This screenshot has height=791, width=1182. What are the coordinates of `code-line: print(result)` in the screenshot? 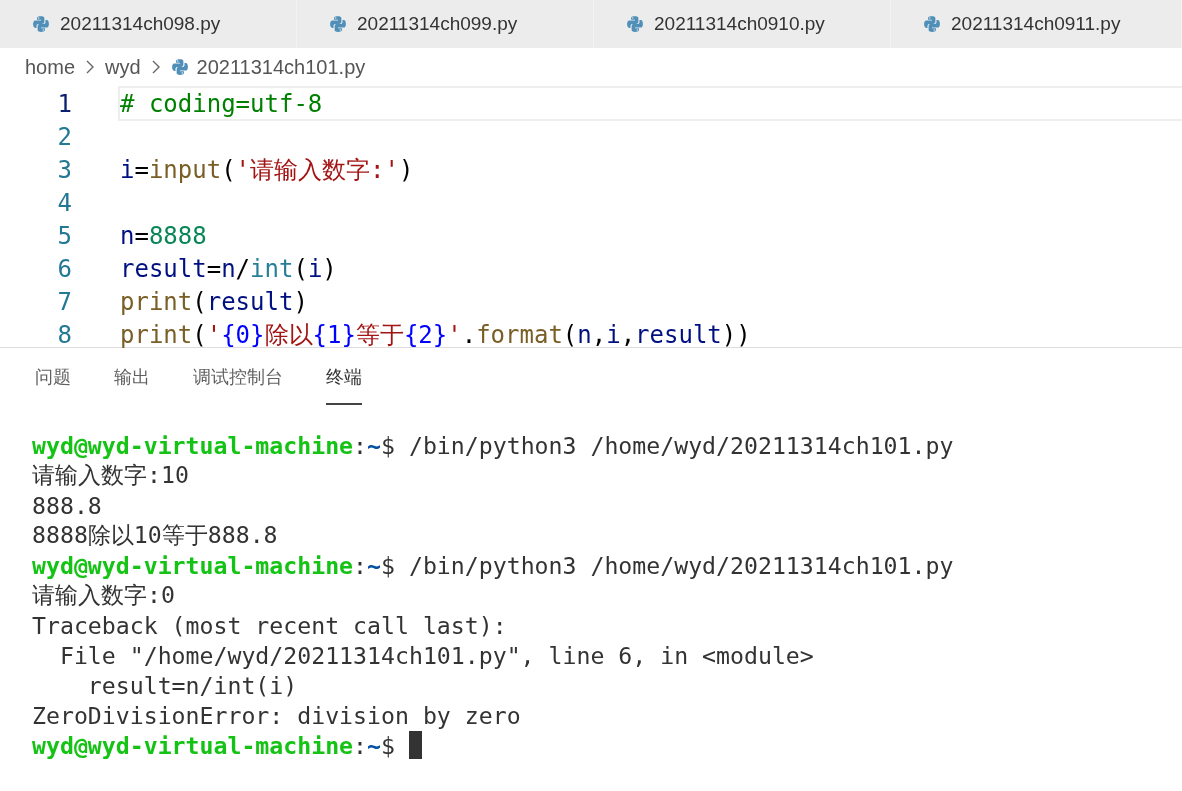 It's located at (214, 302).